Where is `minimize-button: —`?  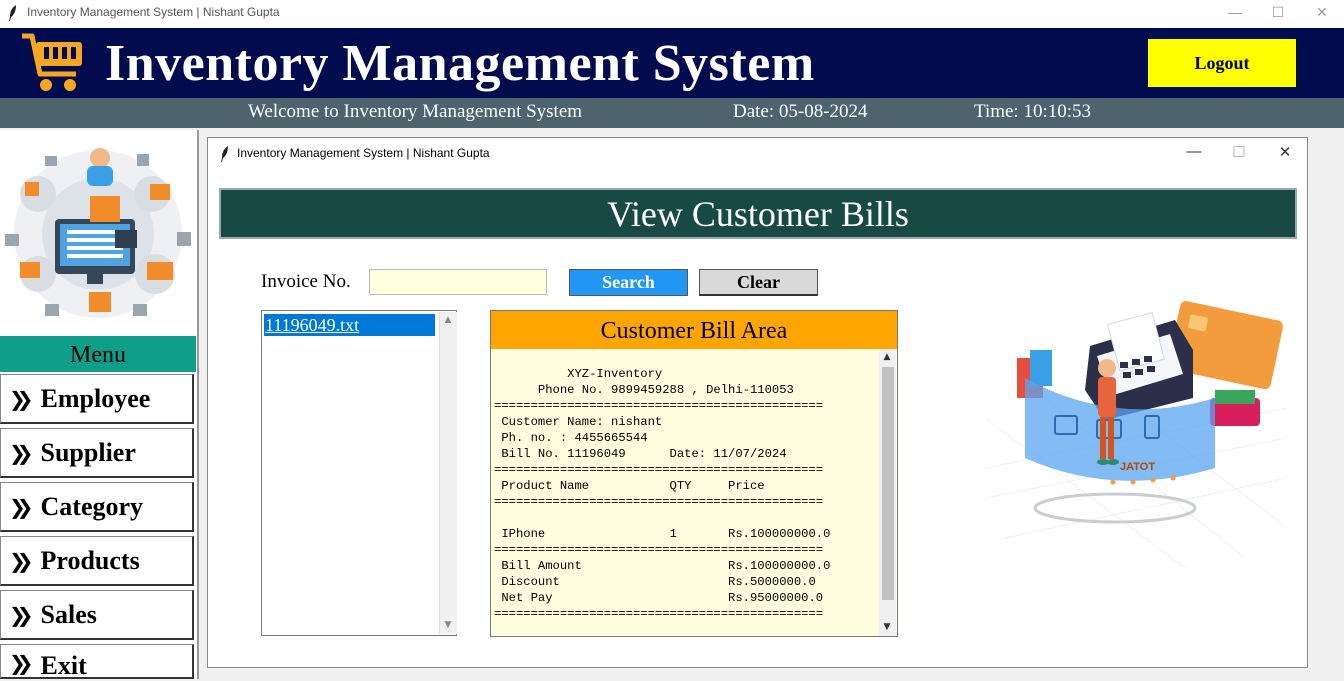
minimize-button: — is located at coordinates (1235, 12).